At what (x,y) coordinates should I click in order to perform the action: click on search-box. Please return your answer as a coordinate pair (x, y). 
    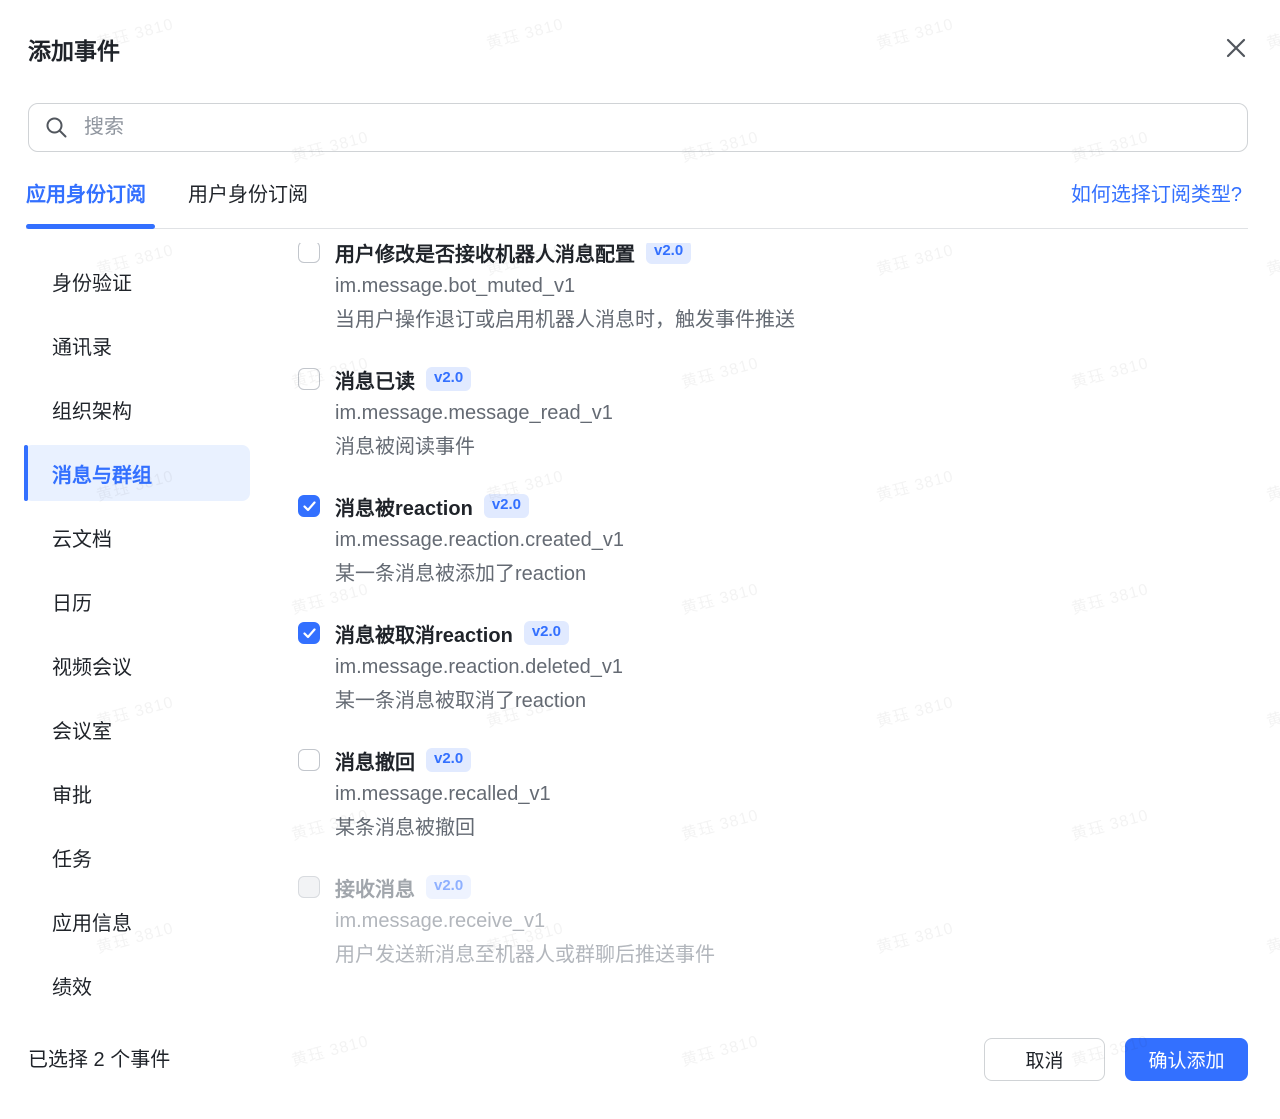
    Looking at the image, I should click on (638, 127).